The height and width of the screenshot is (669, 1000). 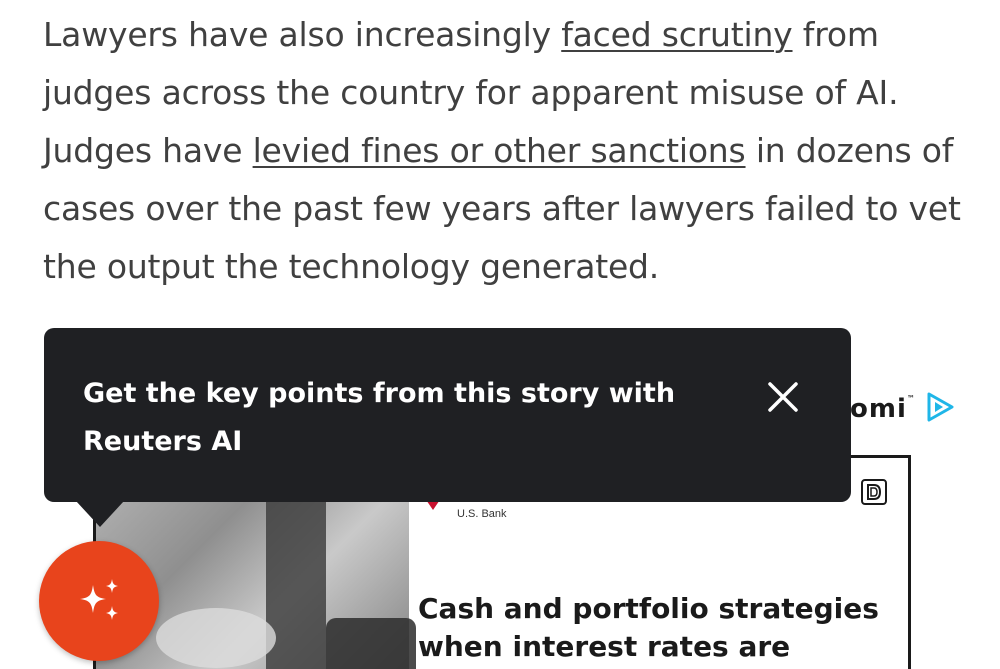 What do you see at coordinates (911, 398) in the screenshot?
I see `ad-brand-tm: ™` at bounding box center [911, 398].